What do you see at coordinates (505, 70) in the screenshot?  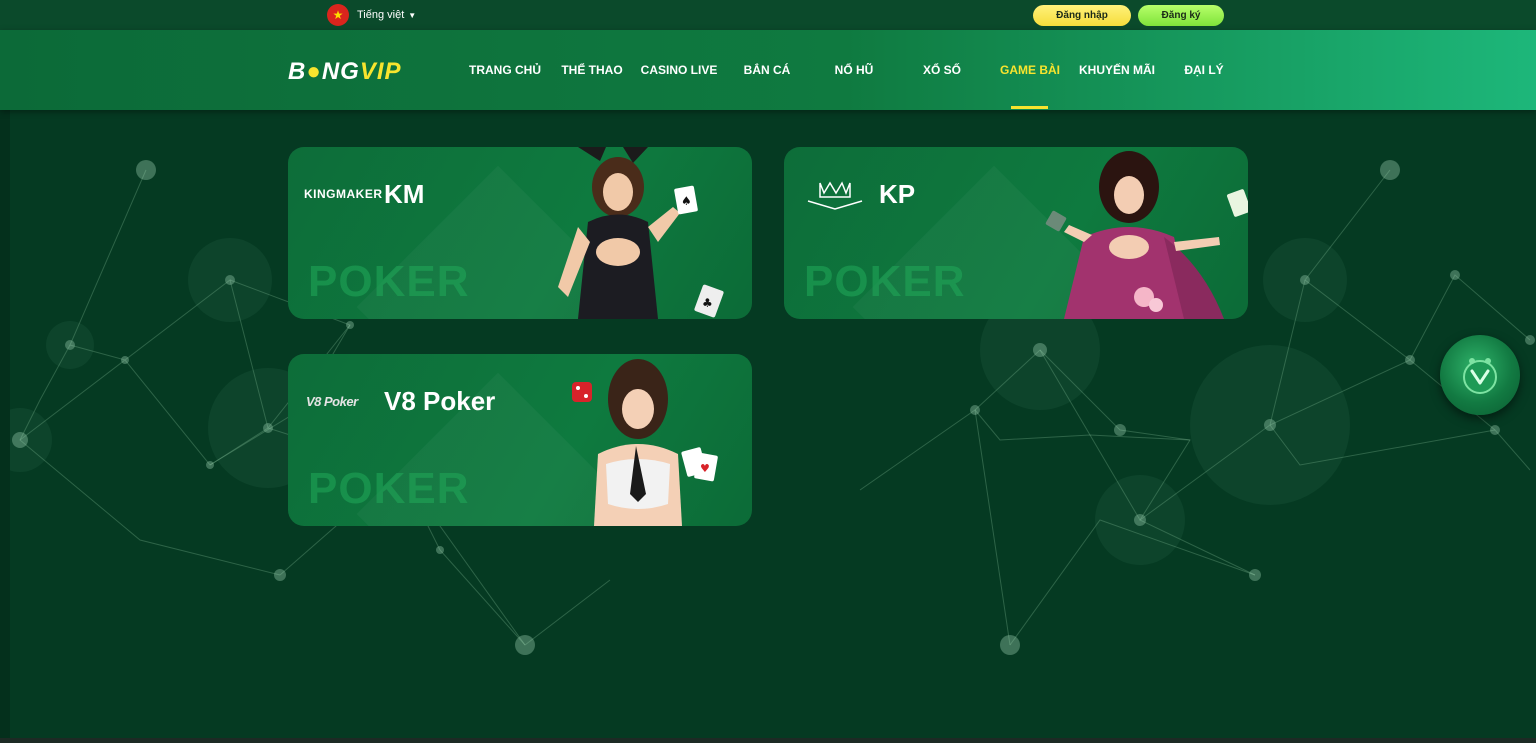 I see `nav-trang-chu: TRANG CHỦ` at bounding box center [505, 70].